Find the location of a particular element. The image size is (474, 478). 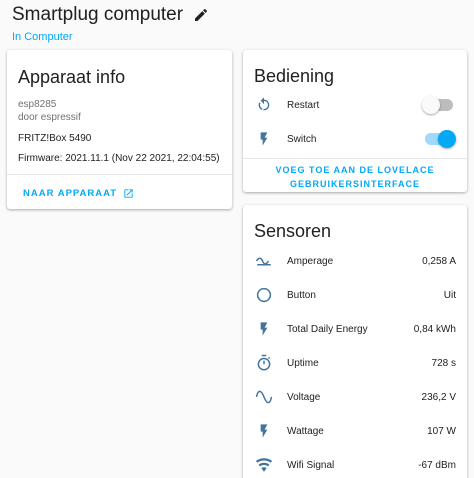

control-label-restart: Restart is located at coordinates (303, 105).